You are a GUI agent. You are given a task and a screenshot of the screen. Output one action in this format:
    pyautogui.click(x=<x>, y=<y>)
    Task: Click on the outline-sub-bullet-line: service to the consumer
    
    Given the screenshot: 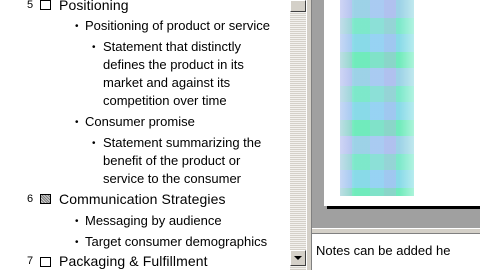 What is the action you would take?
    pyautogui.click(x=172, y=178)
    